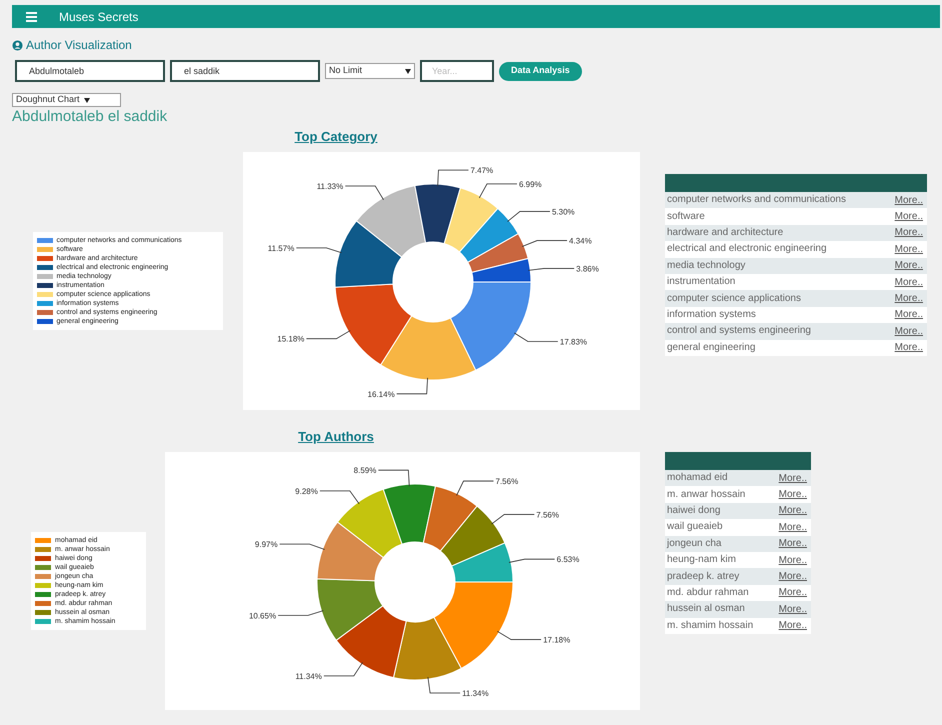  Describe the element at coordinates (381, 394) in the screenshot. I see `value-label: 16.14%` at that location.